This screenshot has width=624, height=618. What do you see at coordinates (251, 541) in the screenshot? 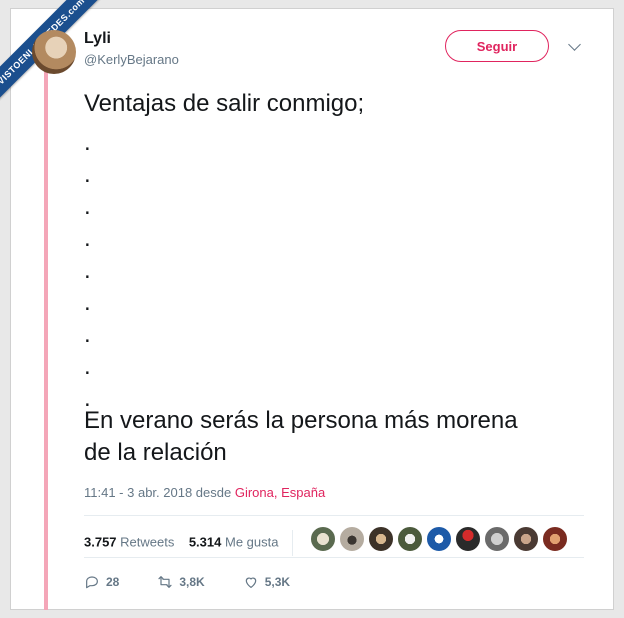
I see `likes-label: Me gusta` at bounding box center [251, 541].